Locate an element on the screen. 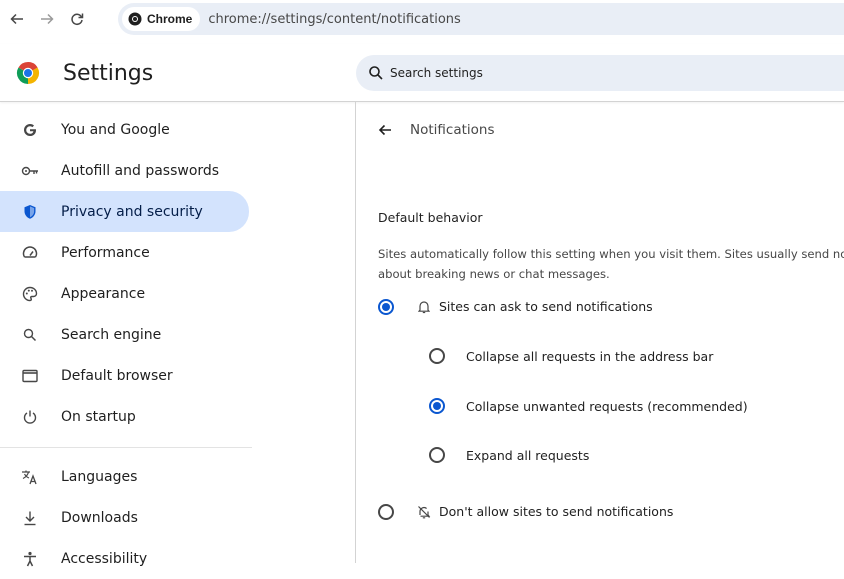 This screenshot has width=844, height=579. sidebar-item-label: You and Google is located at coordinates (115, 129).